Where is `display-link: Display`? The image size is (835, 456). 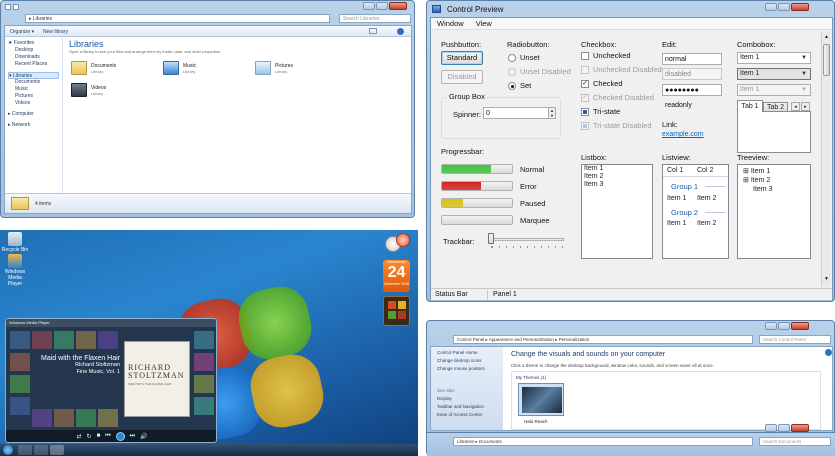
display-link: Display is located at coordinates (467, 399).